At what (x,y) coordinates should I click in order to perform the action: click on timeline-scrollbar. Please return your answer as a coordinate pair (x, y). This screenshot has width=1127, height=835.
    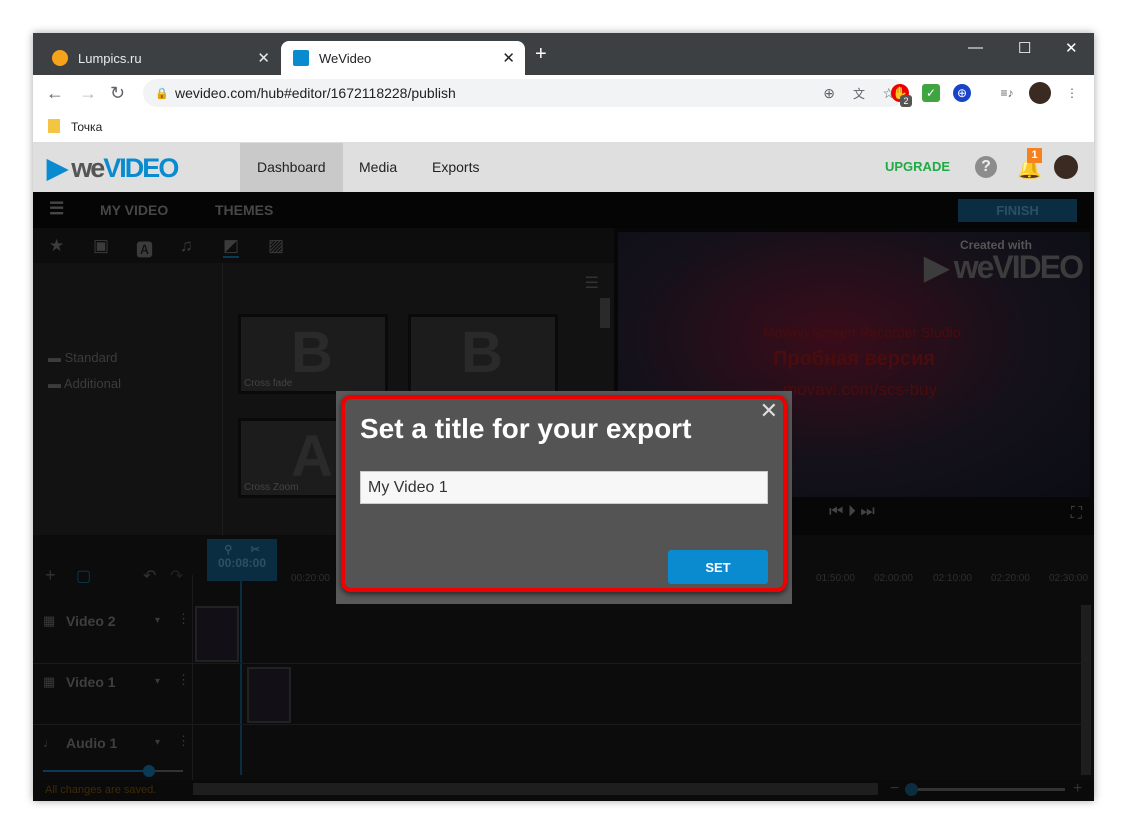
    Looking at the image, I should click on (1086, 690).